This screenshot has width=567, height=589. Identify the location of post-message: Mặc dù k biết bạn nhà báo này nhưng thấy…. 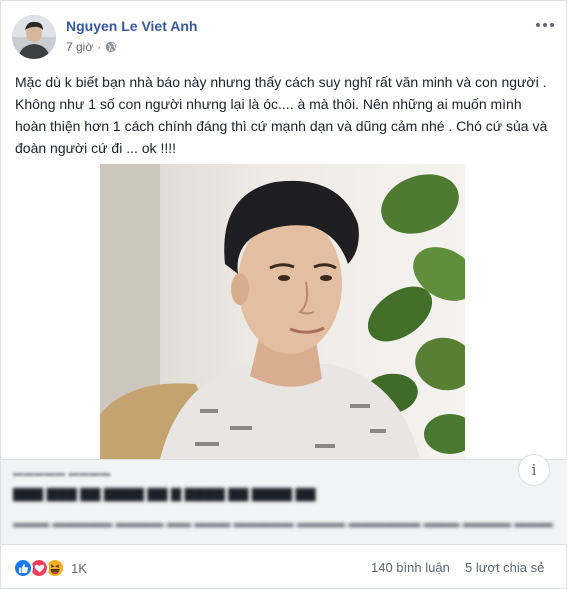
(281, 115).